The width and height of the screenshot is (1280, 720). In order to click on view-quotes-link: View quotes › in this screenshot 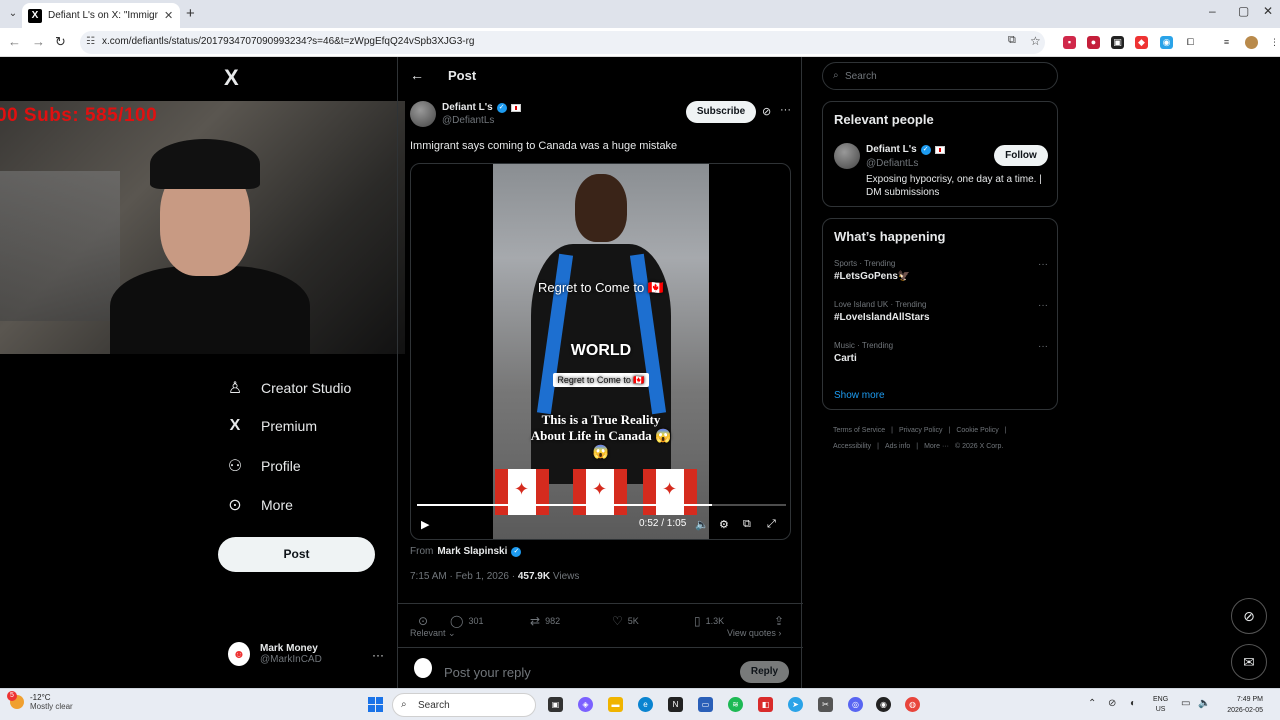, I will do `click(754, 633)`.